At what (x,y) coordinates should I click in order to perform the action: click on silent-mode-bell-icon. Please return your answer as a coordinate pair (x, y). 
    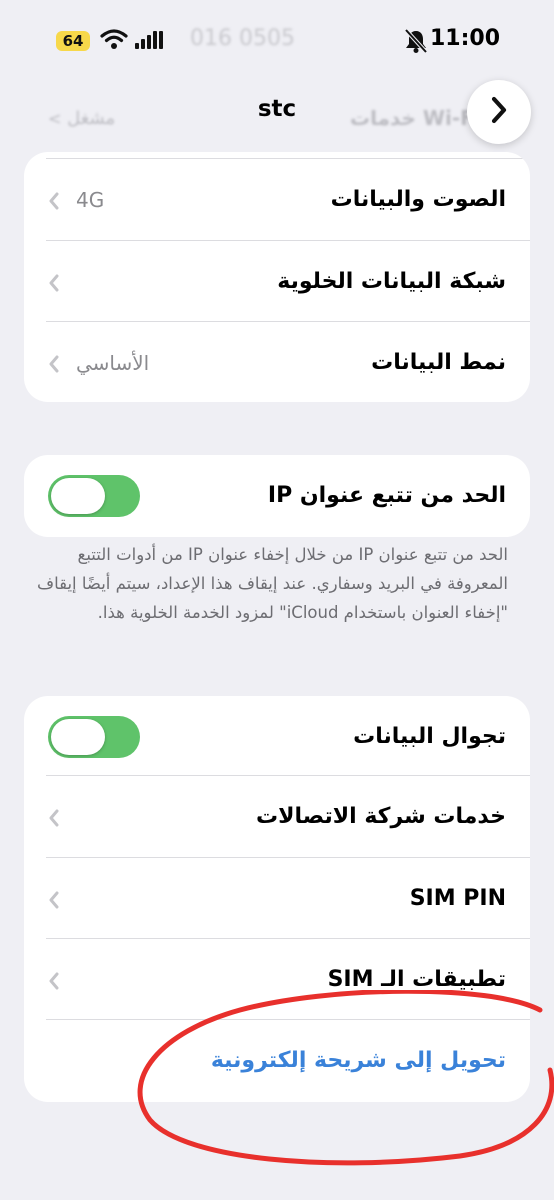
    Looking at the image, I should click on (416, 43).